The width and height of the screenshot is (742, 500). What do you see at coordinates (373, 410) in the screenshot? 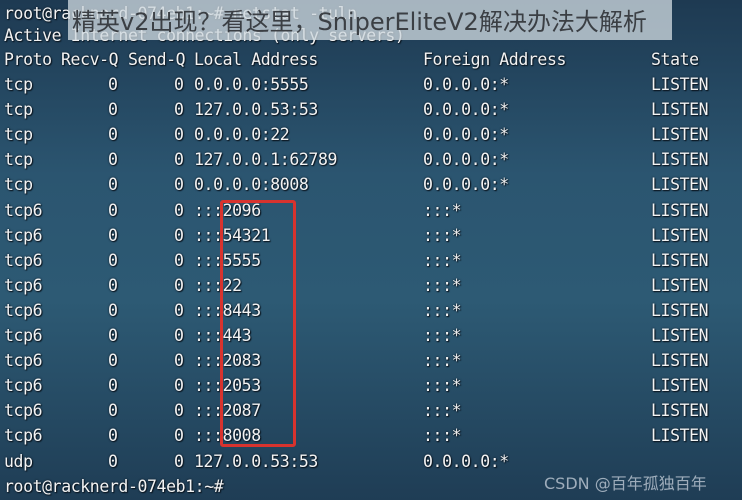
I see `table-row: tcp6 0 0:::2087:::* LISTEN` at bounding box center [373, 410].